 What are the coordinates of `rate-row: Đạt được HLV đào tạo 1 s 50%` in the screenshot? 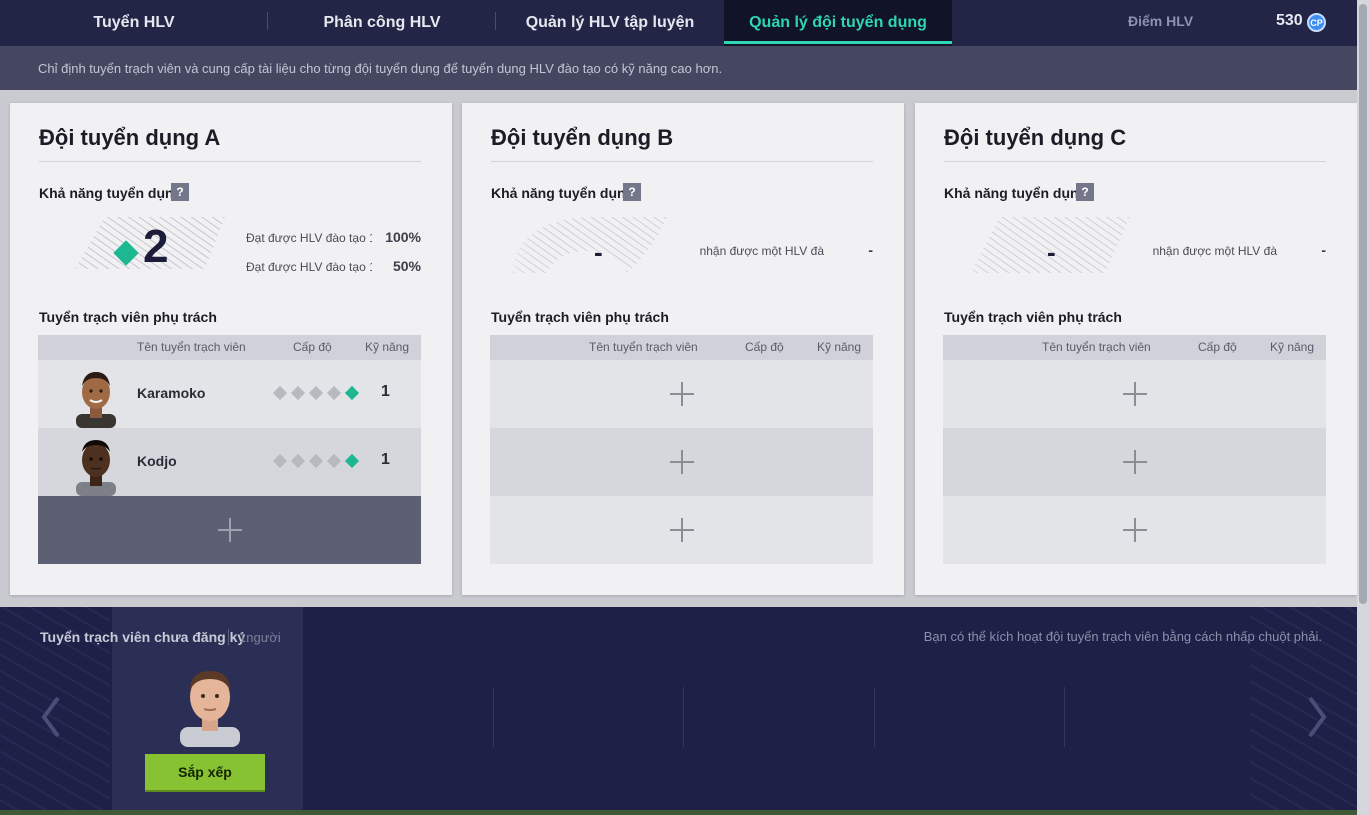 It's located at (333, 267).